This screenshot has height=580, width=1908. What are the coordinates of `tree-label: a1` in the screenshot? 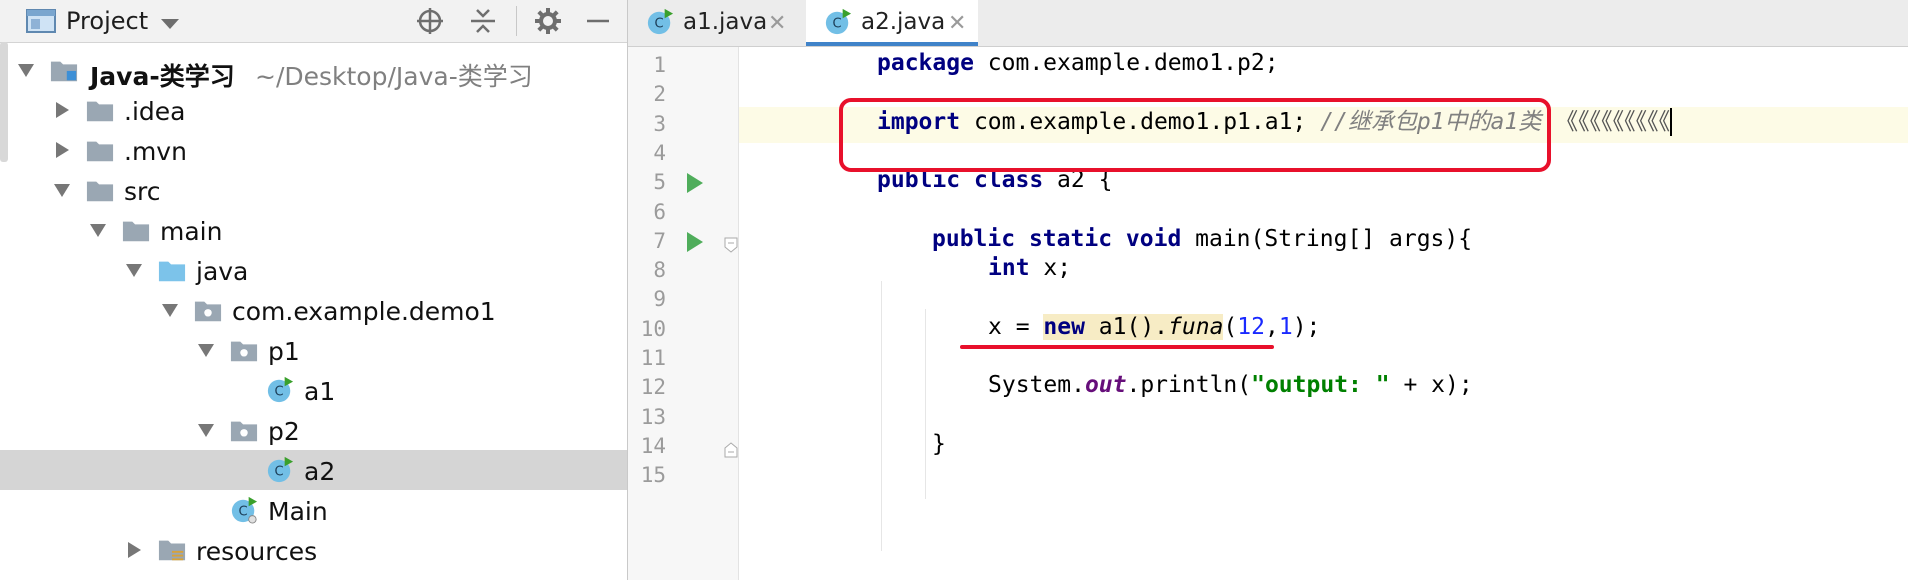 It's located at (320, 391).